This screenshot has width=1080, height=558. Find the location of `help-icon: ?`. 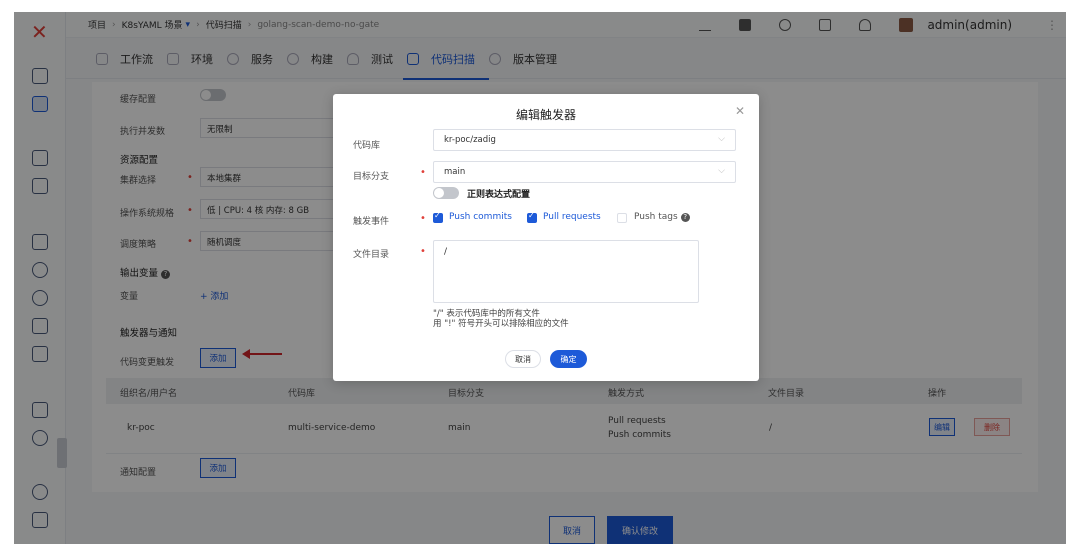

help-icon: ? is located at coordinates (685, 217).